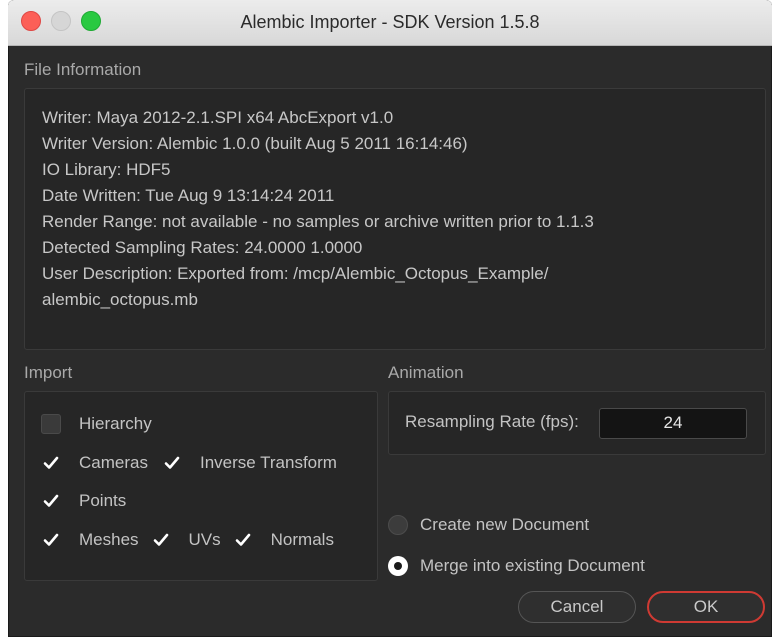  What do you see at coordinates (186, 540) in the screenshot?
I see `uvs-option: UVs` at bounding box center [186, 540].